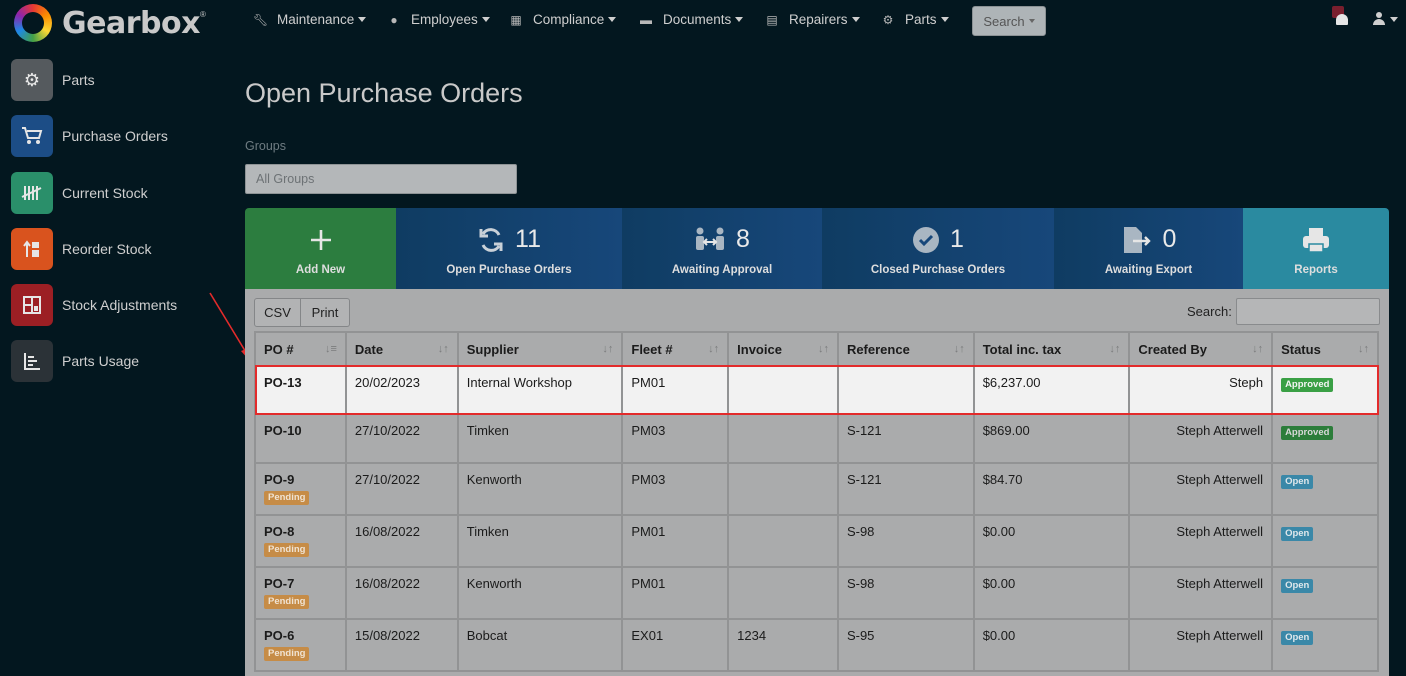  Describe the element at coordinates (509, 248) in the screenshot. I see `open-purchase-orders-tile: 11 Open Purchase Orders` at that location.